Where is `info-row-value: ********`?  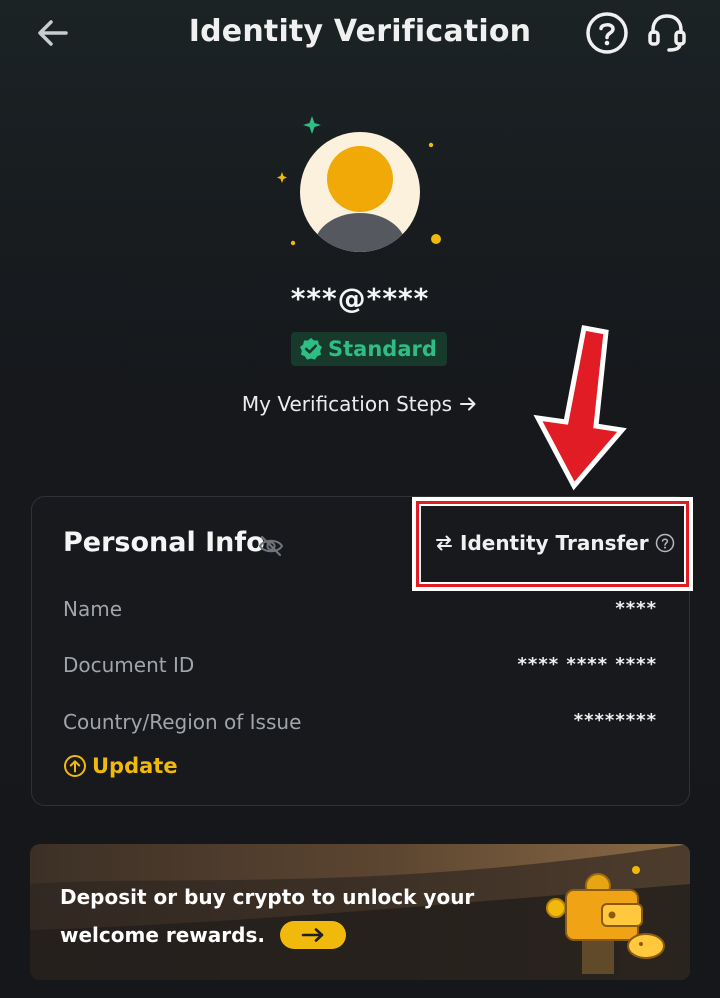
info-row-value: ******** is located at coordinates (615, 720).